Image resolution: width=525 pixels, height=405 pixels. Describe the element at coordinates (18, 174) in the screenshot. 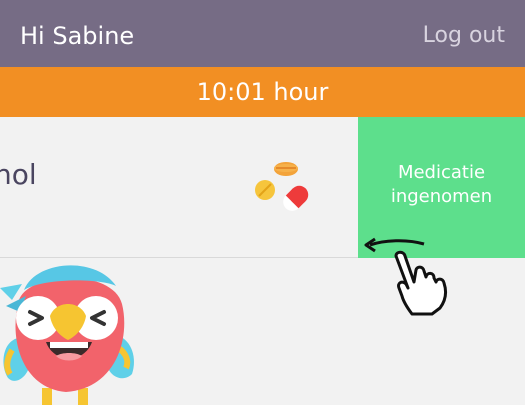

I see `medication-name: hol` at that location.